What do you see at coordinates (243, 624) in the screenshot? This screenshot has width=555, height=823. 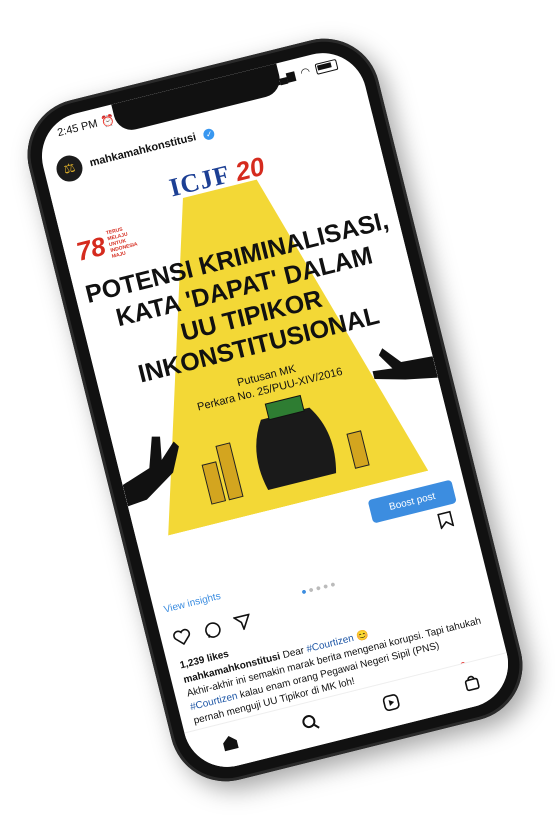 I see `share-icon` at bounding box center [243, 624].